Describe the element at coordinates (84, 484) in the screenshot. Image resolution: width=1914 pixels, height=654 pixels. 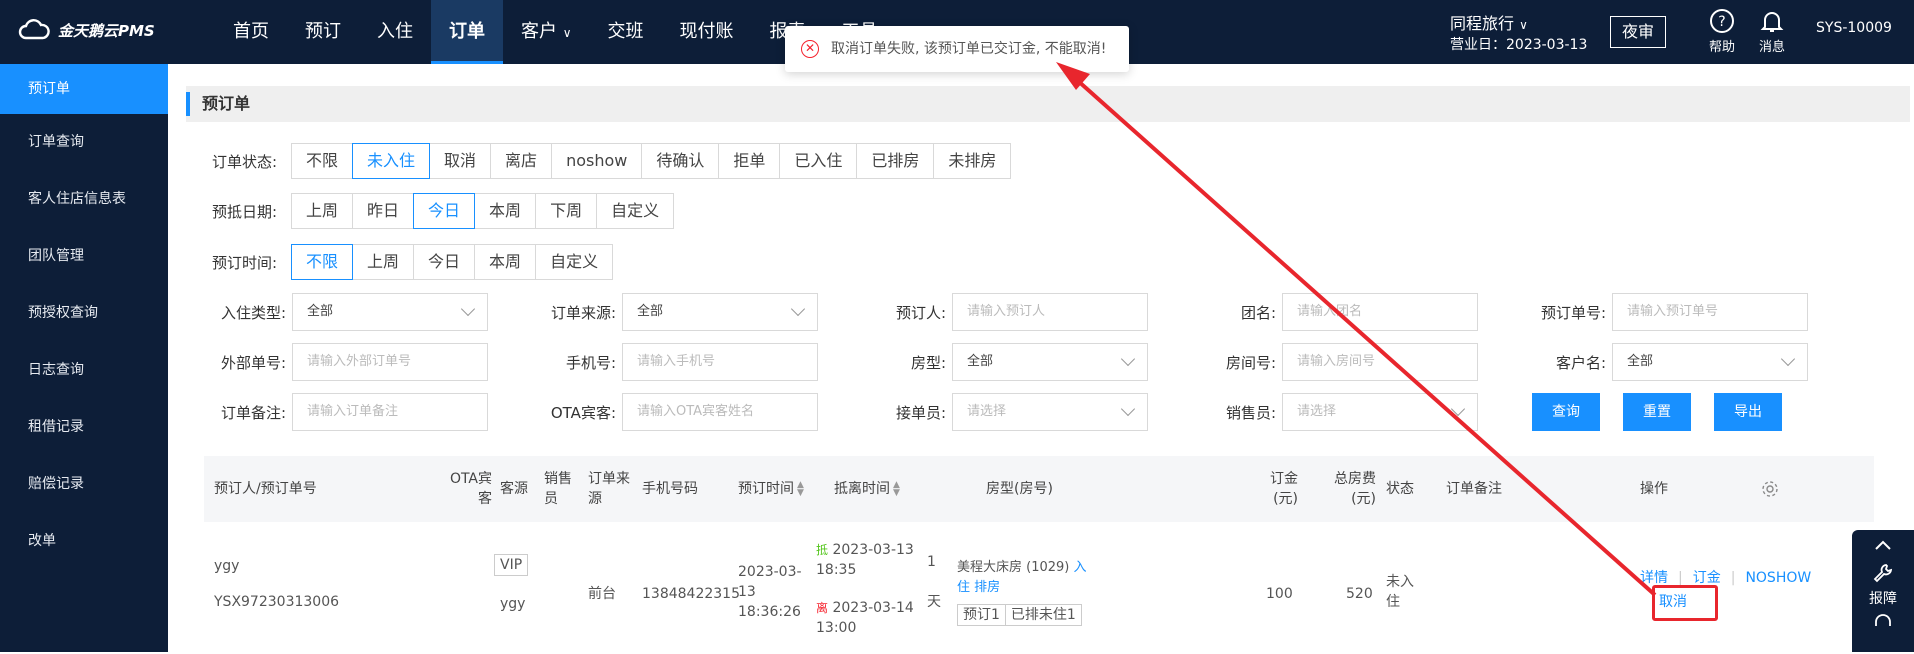
I see `sidebar-item-compensation: 赔偿记录` at that location.